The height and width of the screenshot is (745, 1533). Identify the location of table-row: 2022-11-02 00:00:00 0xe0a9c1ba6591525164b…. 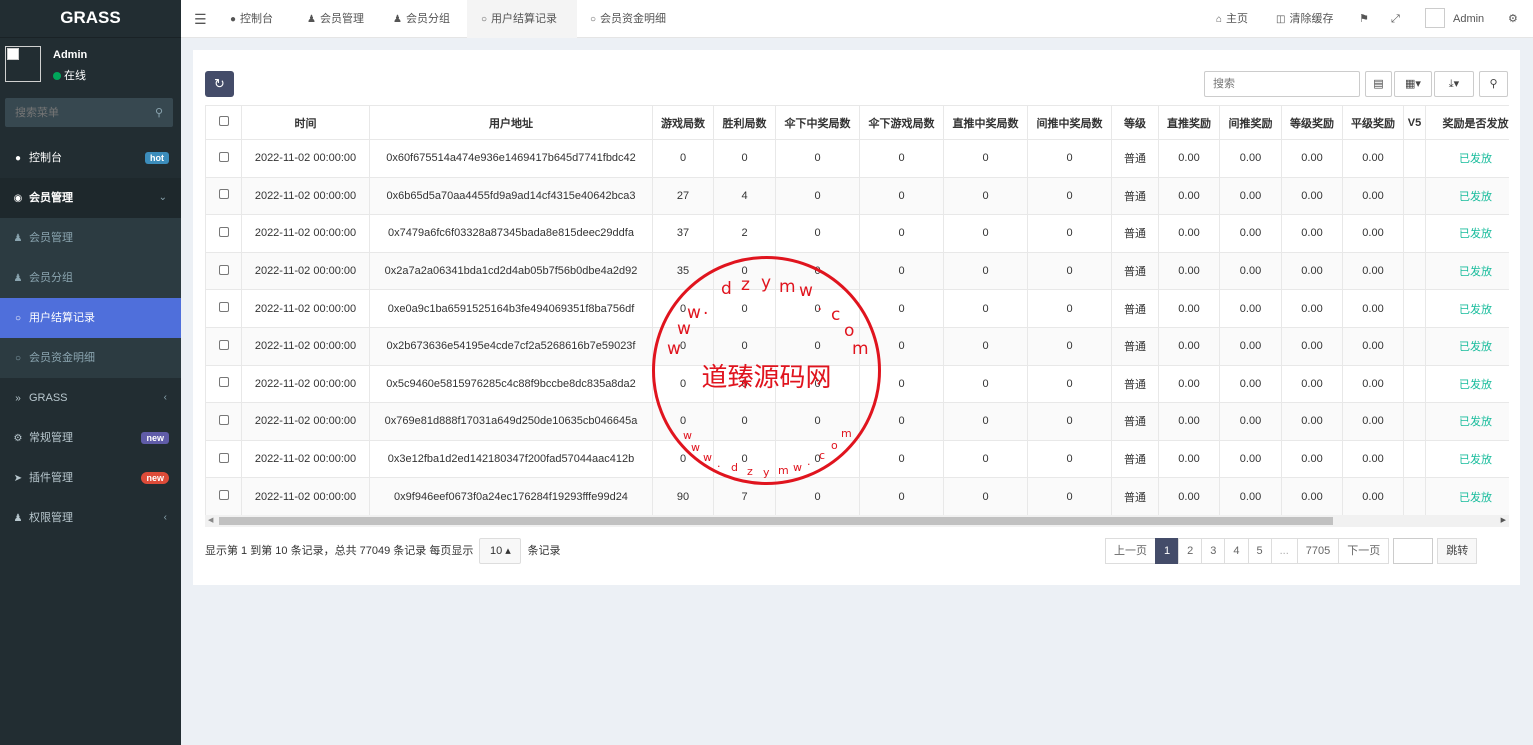
(857, 308).